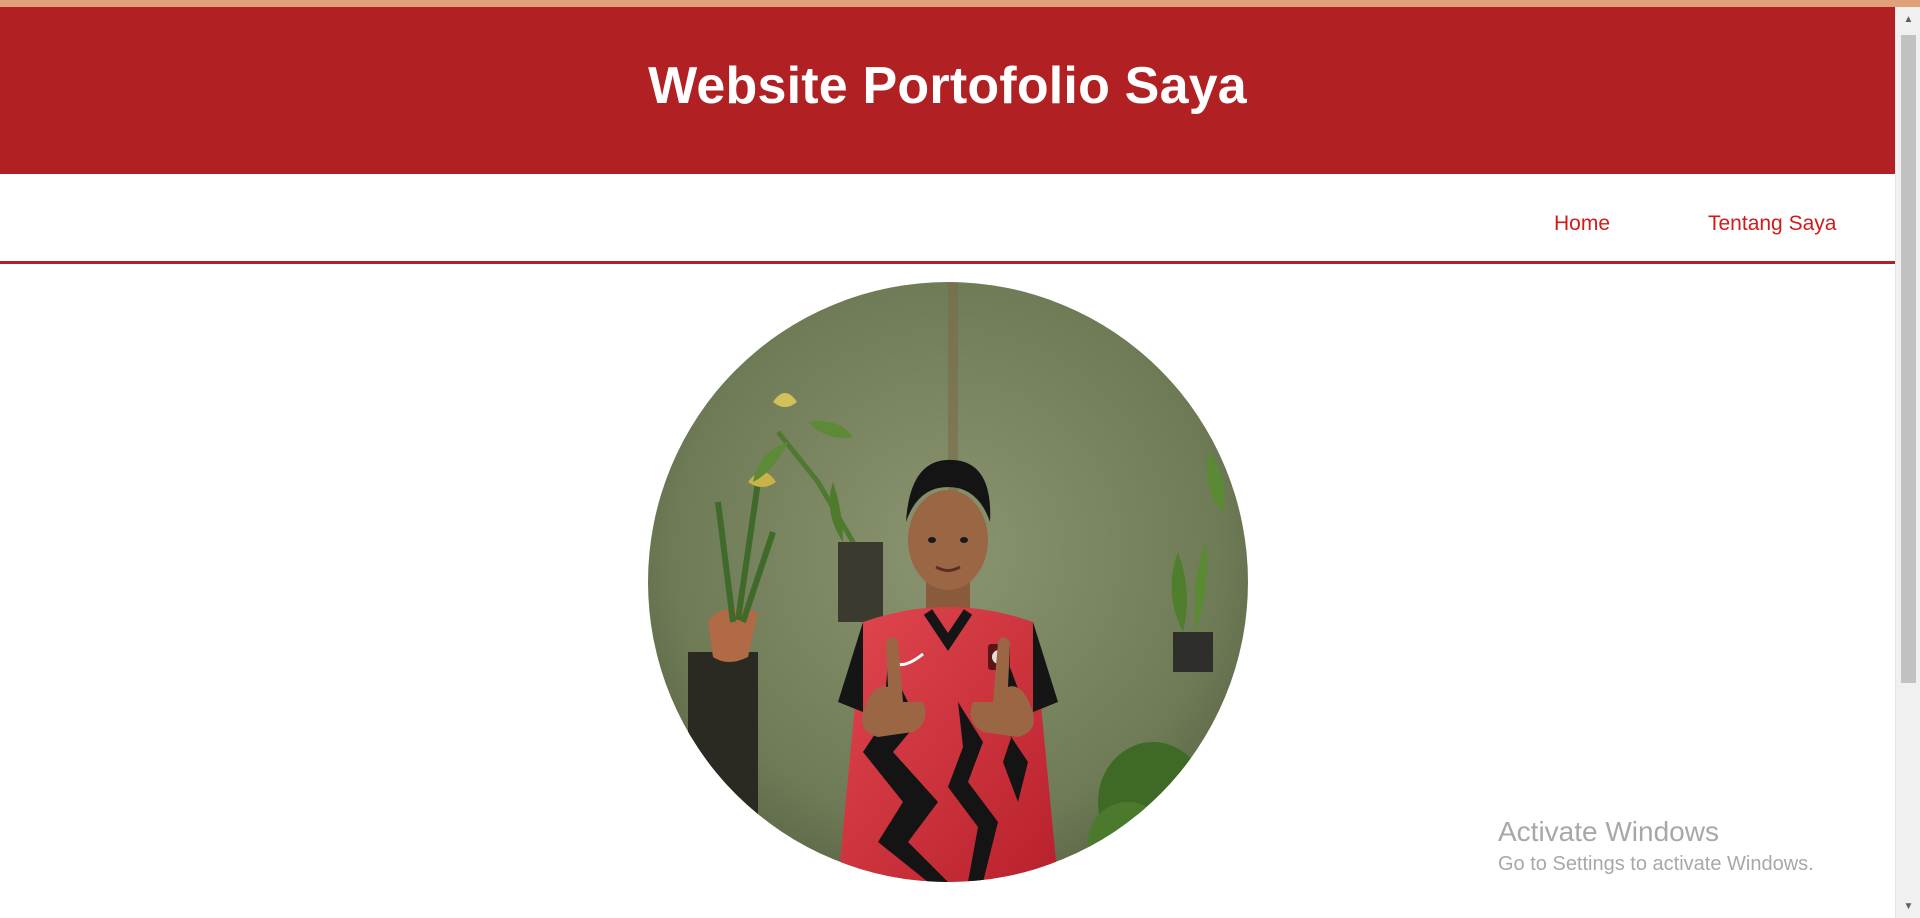  I want to click on nav-link-home: Home, so click(1582, 224).